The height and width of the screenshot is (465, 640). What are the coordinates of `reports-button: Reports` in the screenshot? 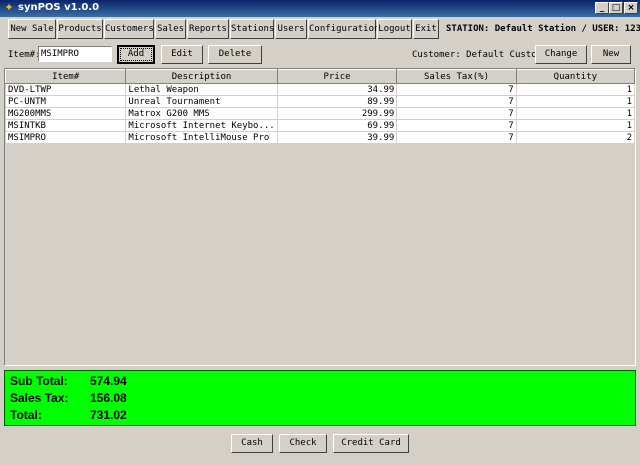 It's located at (208, 29).